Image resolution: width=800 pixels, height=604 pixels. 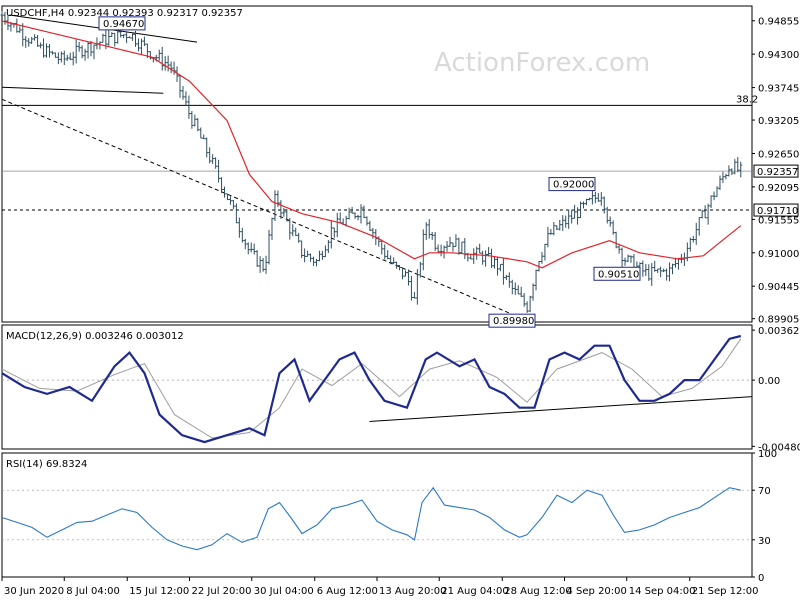 What do you see at coordinates (778, 254) in the screenshot?
I see `price-ytick-label: 0.91000` at bounding box center [778, 254].